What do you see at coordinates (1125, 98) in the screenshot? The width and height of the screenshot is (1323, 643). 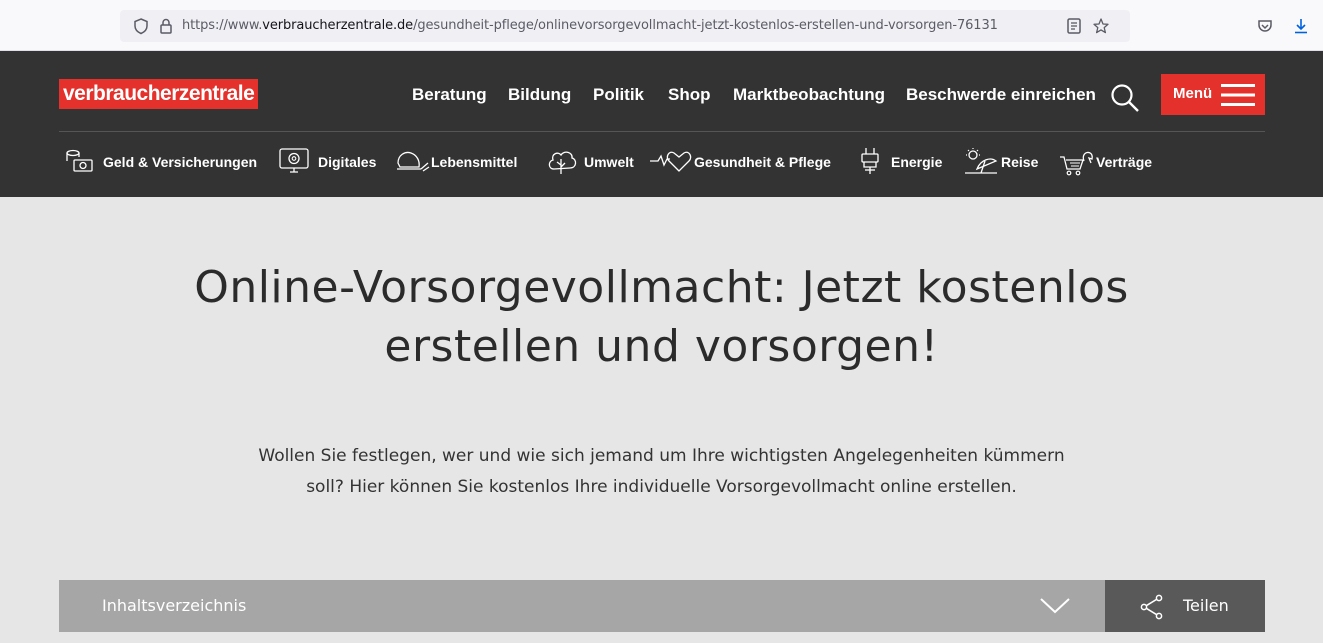 I see `search-icon` at bounding box center [1125, 98].